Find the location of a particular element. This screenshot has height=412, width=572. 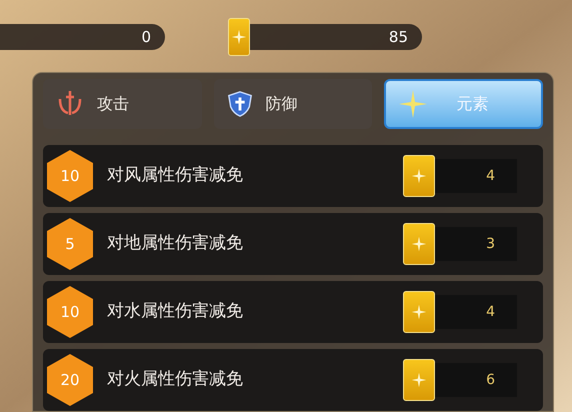

attribute-label: 对风属性伤害减免 is located at coordinates (175, 176).